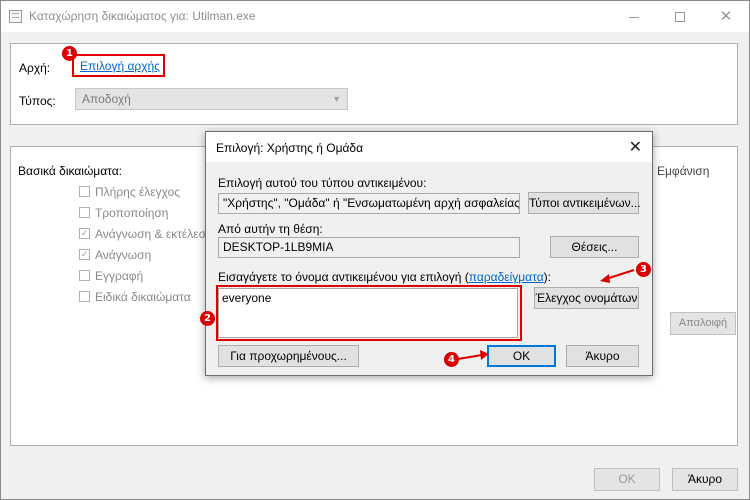 The image size is (750, 500). Describe the element at coordinates (643, 269) in the screenshot. I see `annotation-badge-3: 3` at that location.